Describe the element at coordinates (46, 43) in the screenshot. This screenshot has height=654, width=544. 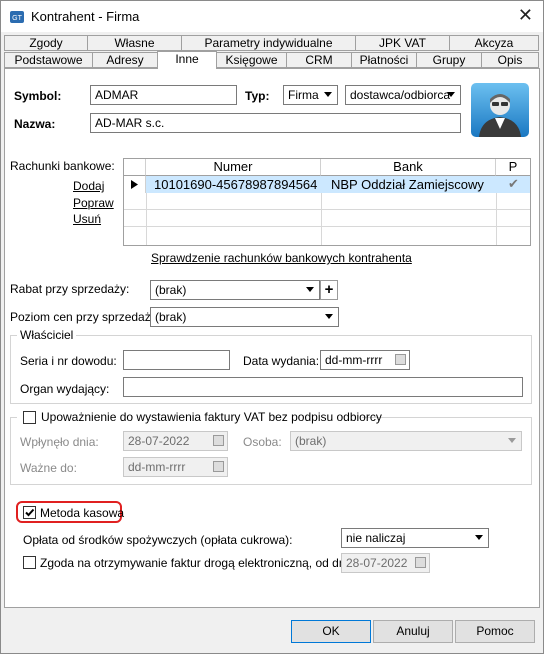
I see `tab-zgody: Zgody` at that location.